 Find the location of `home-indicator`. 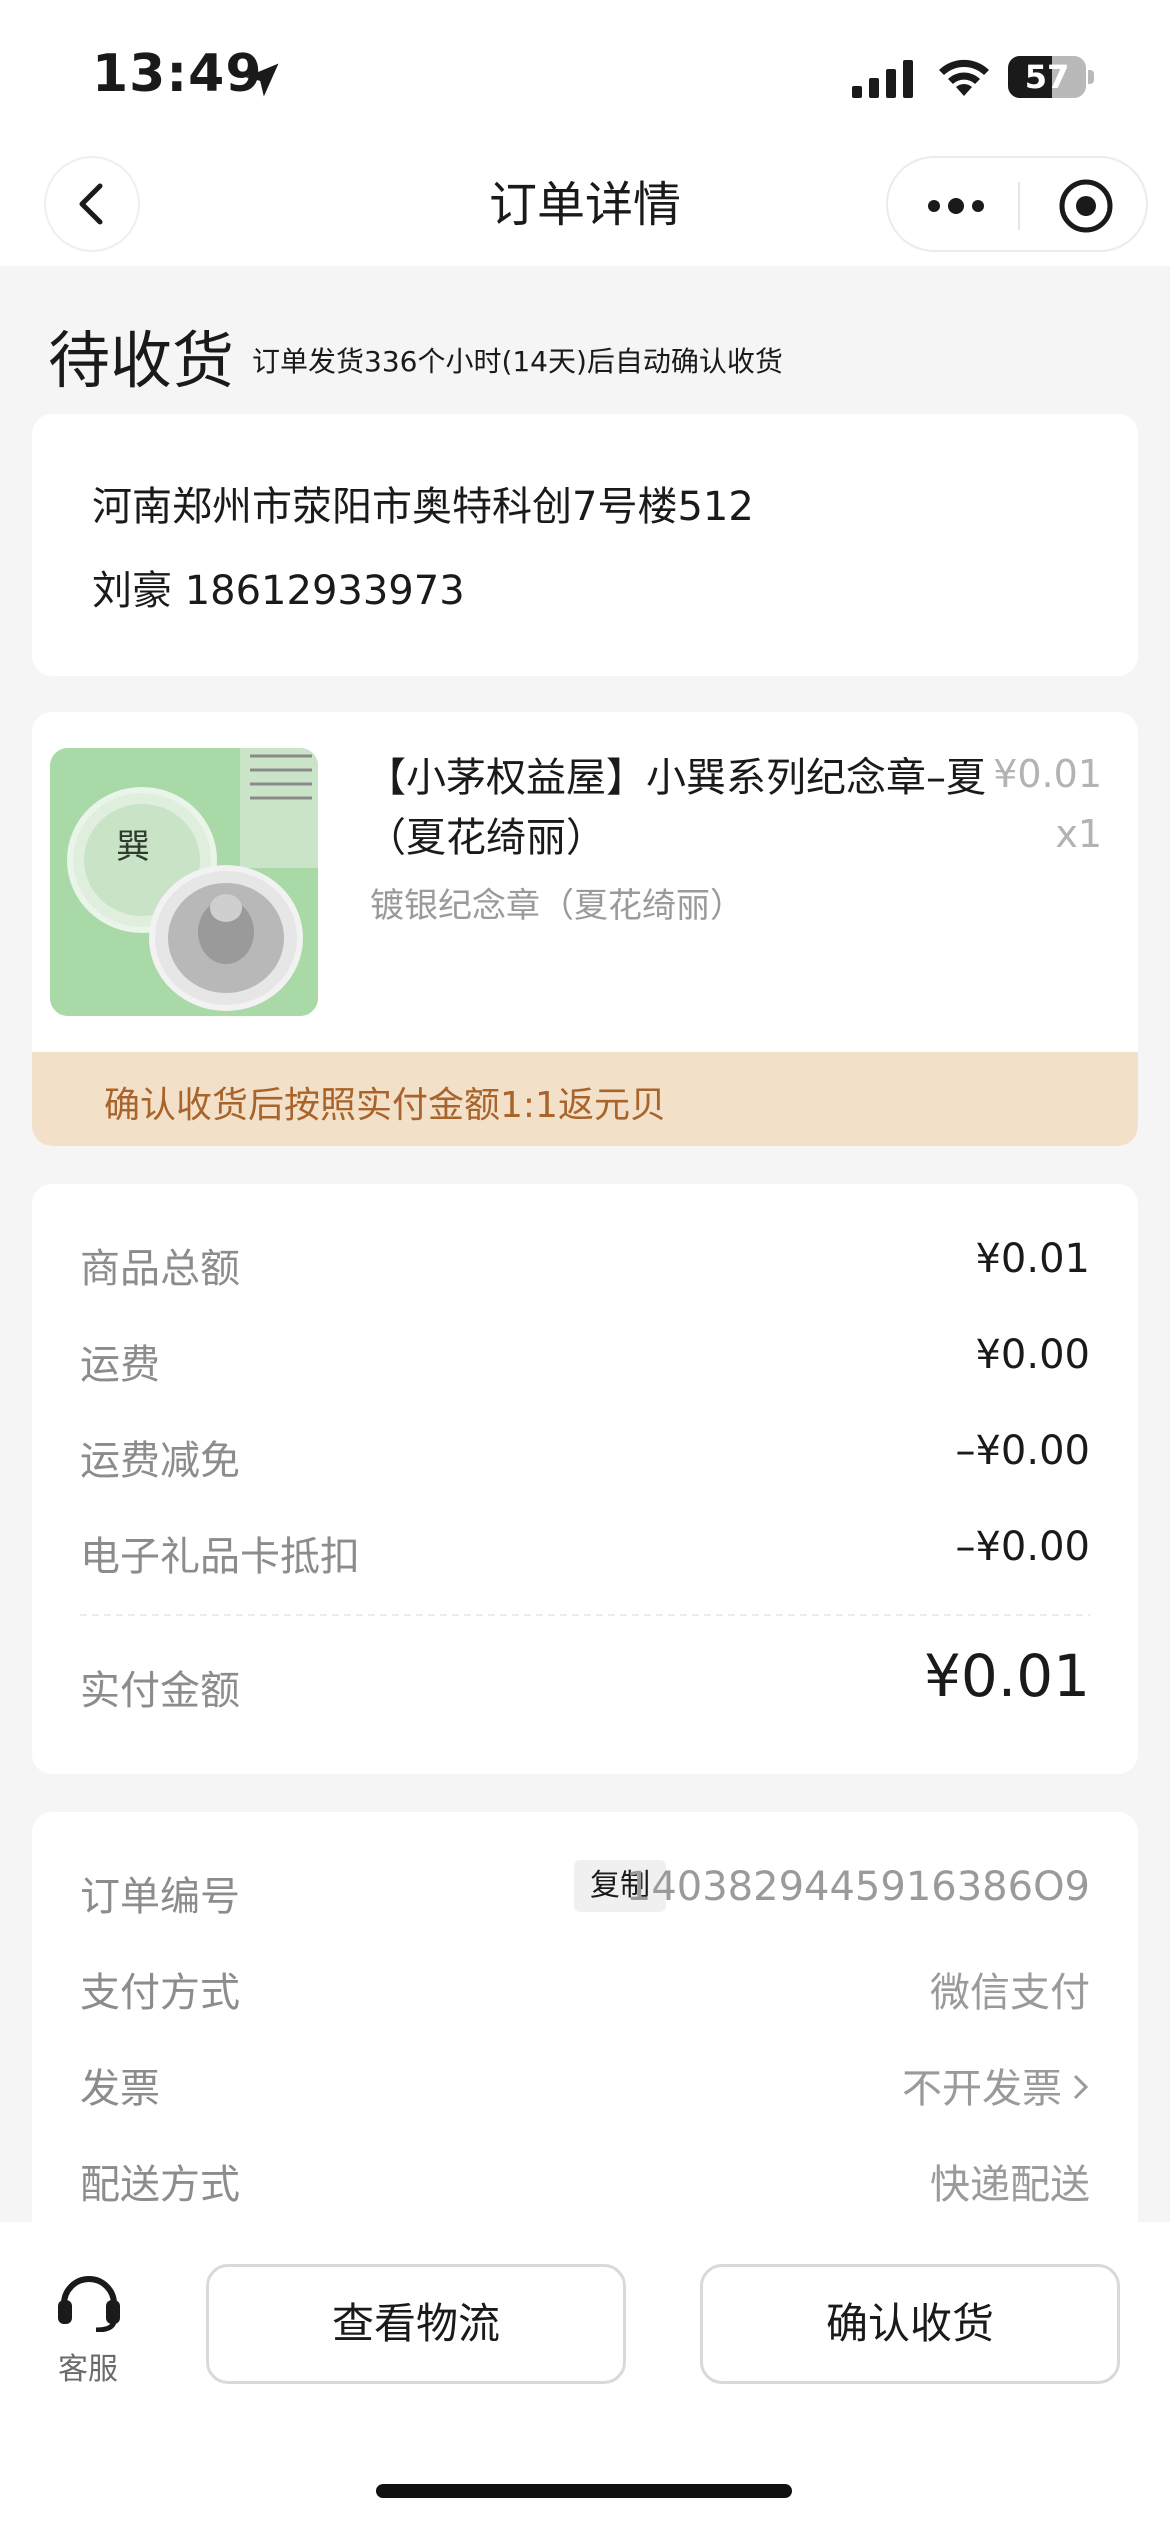

home-indicator is located at coordinates (584, 2491).